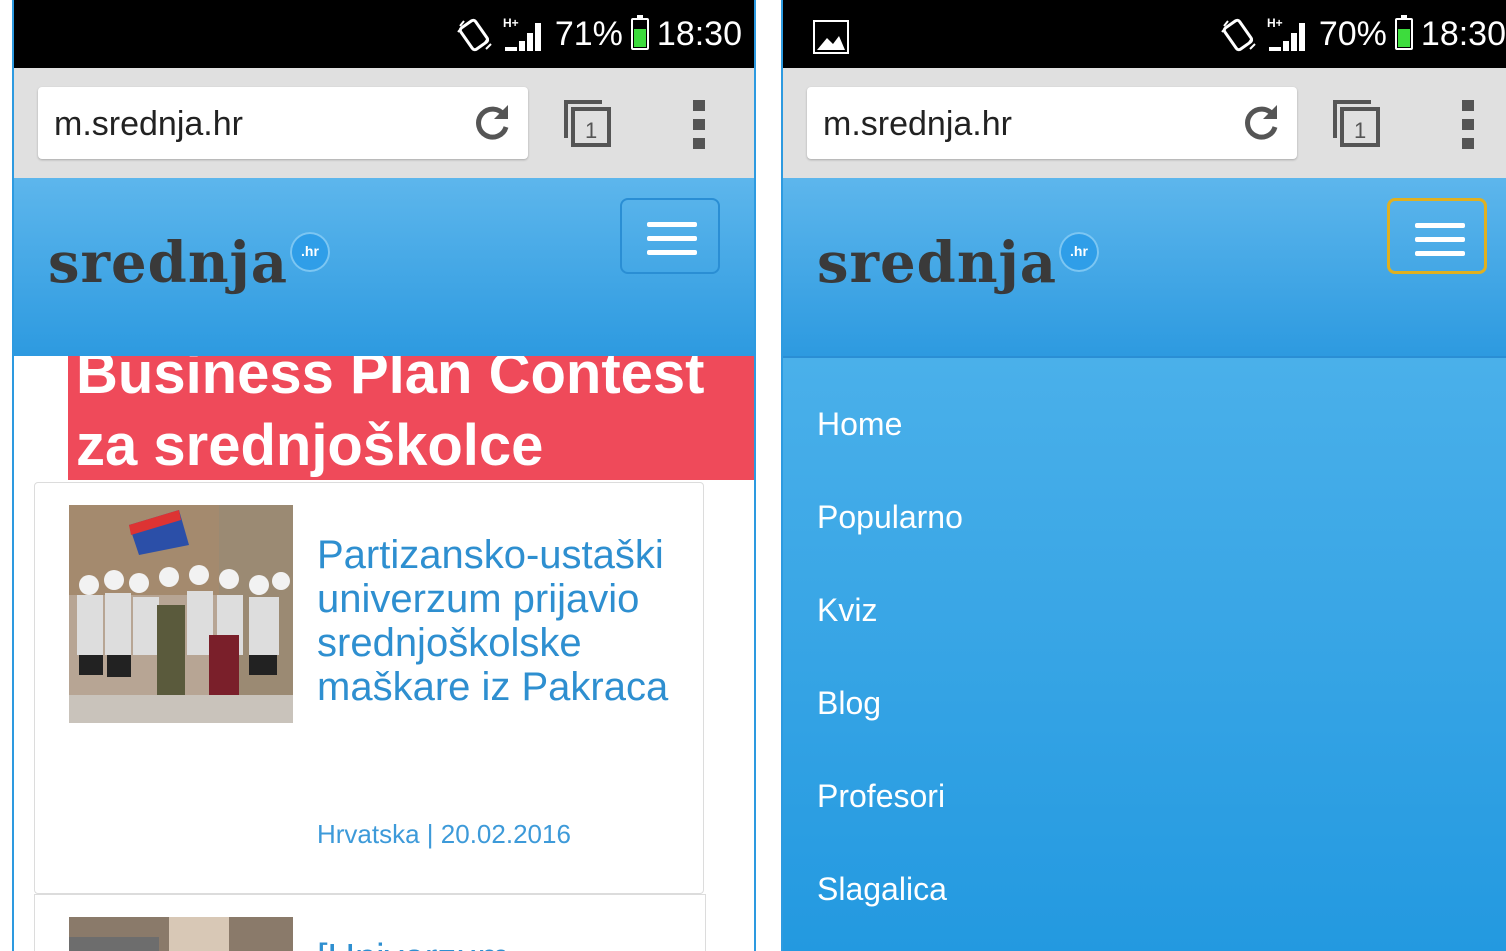 The image size is (1506, 951). What do you see at coordinates (847, 610) in the screenshot?
I see `nav-item-kviz: Kviz` at bounding box center [847, 610].